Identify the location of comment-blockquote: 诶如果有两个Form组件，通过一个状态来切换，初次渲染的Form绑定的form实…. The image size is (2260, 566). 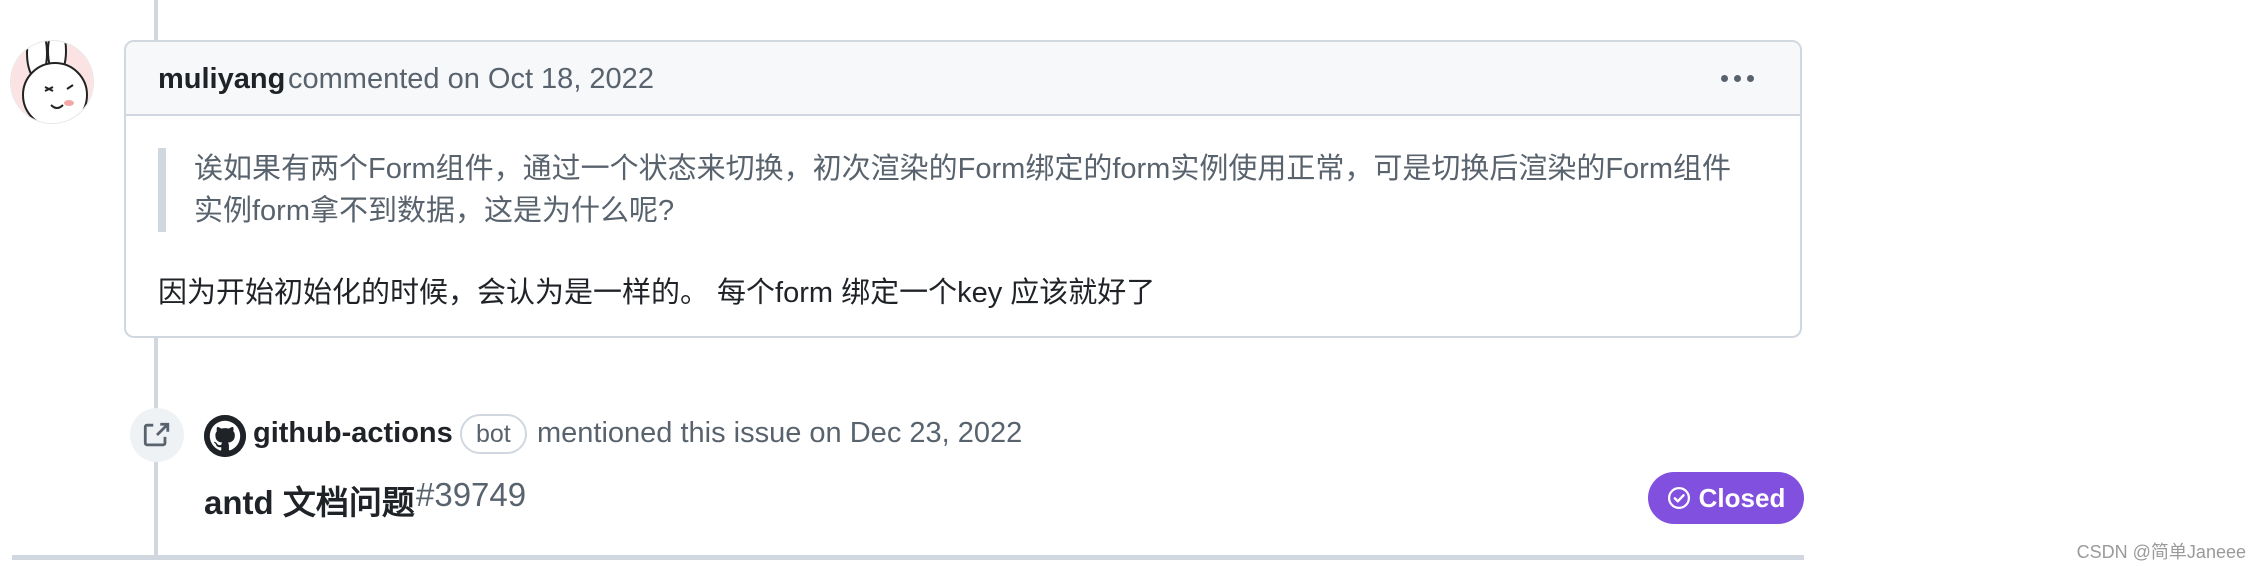
(958, 190).